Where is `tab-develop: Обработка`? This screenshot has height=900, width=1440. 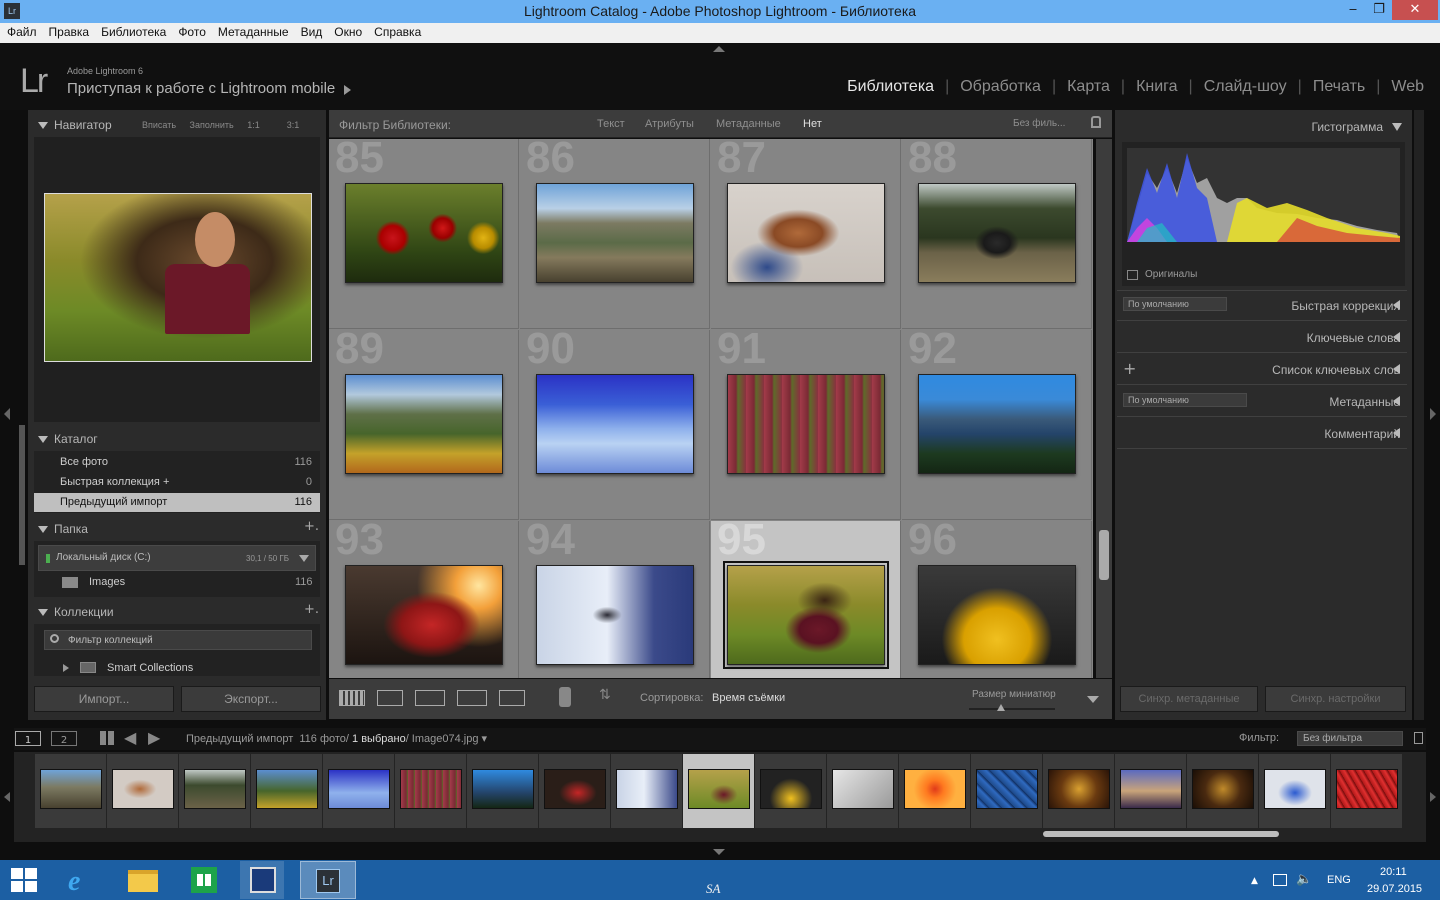
tab-develop: Обработка is located at coordinates (1000, 87).